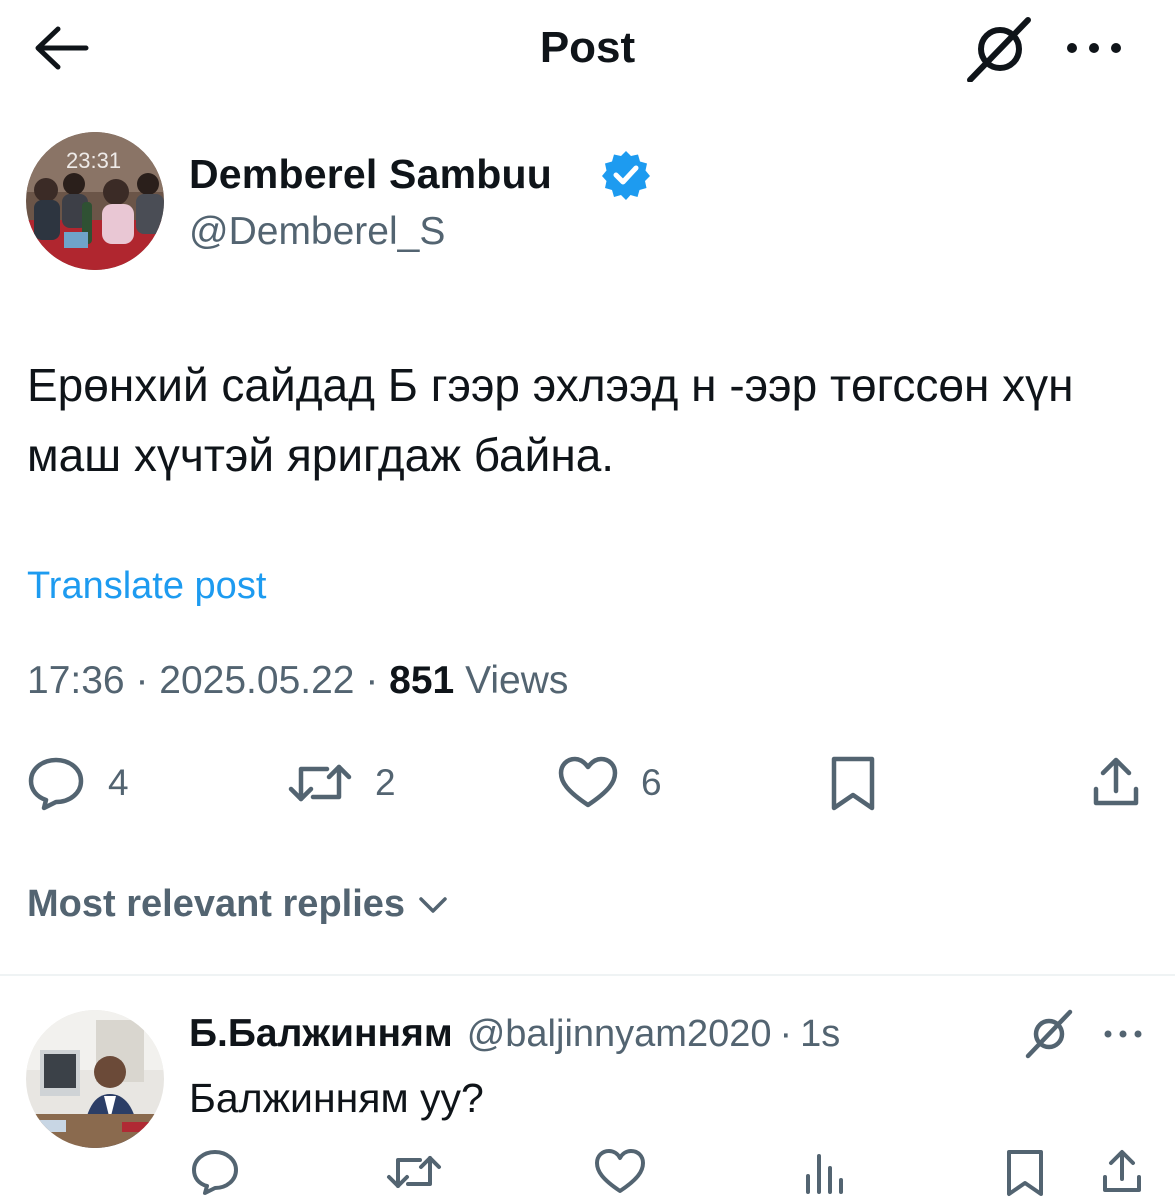  I want to click on reply-text: Балжинням уу?, so click(336, 1098).